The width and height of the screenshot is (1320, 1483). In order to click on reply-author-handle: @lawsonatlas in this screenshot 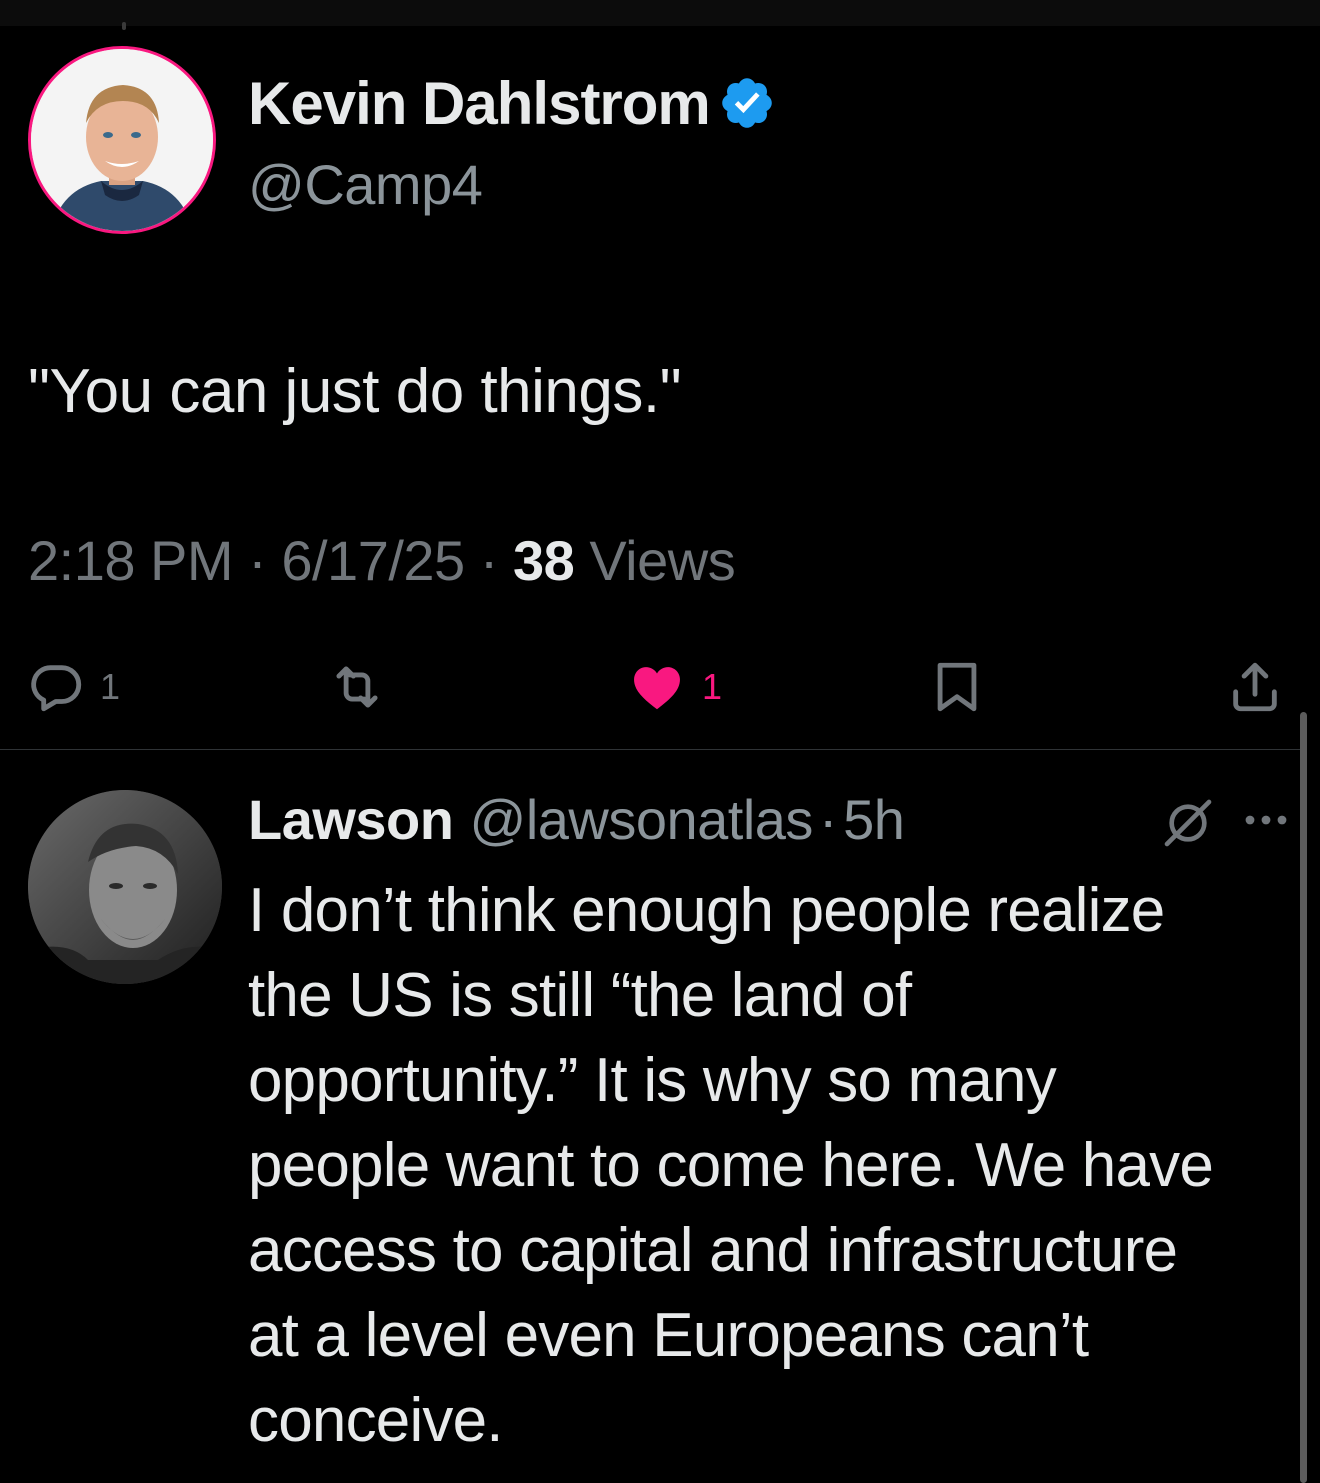, I will do `click(641, 819)`.